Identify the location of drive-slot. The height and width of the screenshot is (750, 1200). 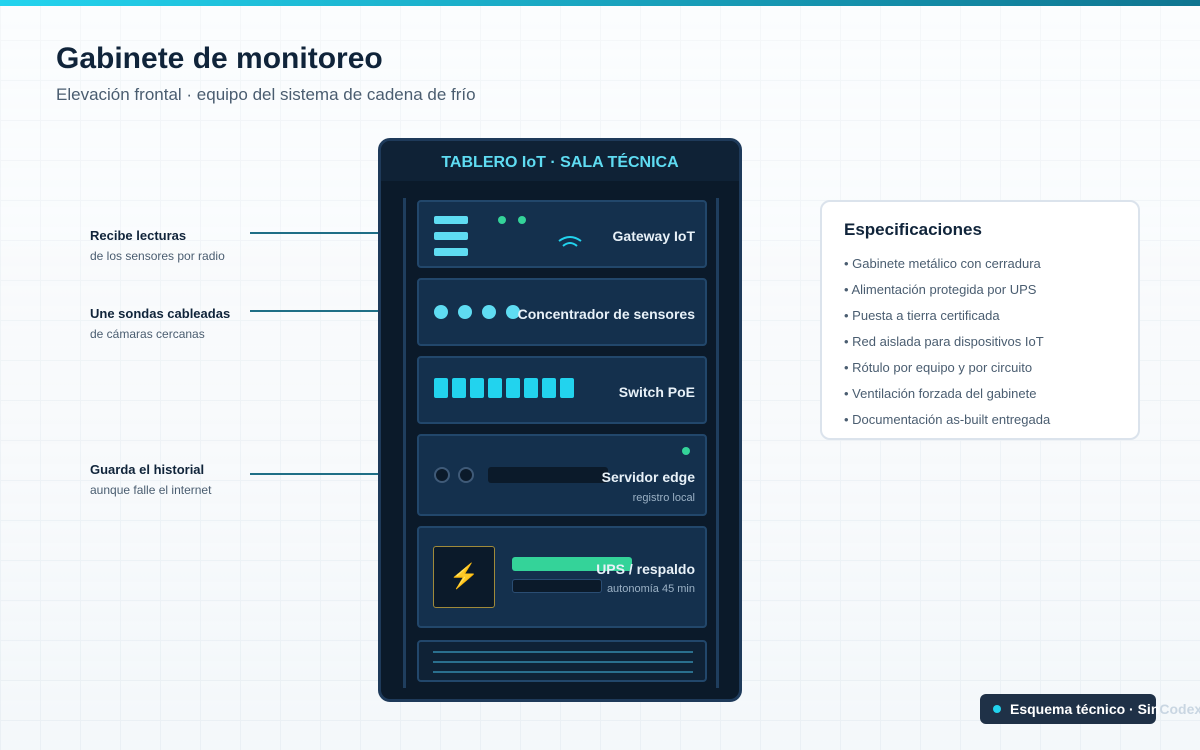
(548, 475).